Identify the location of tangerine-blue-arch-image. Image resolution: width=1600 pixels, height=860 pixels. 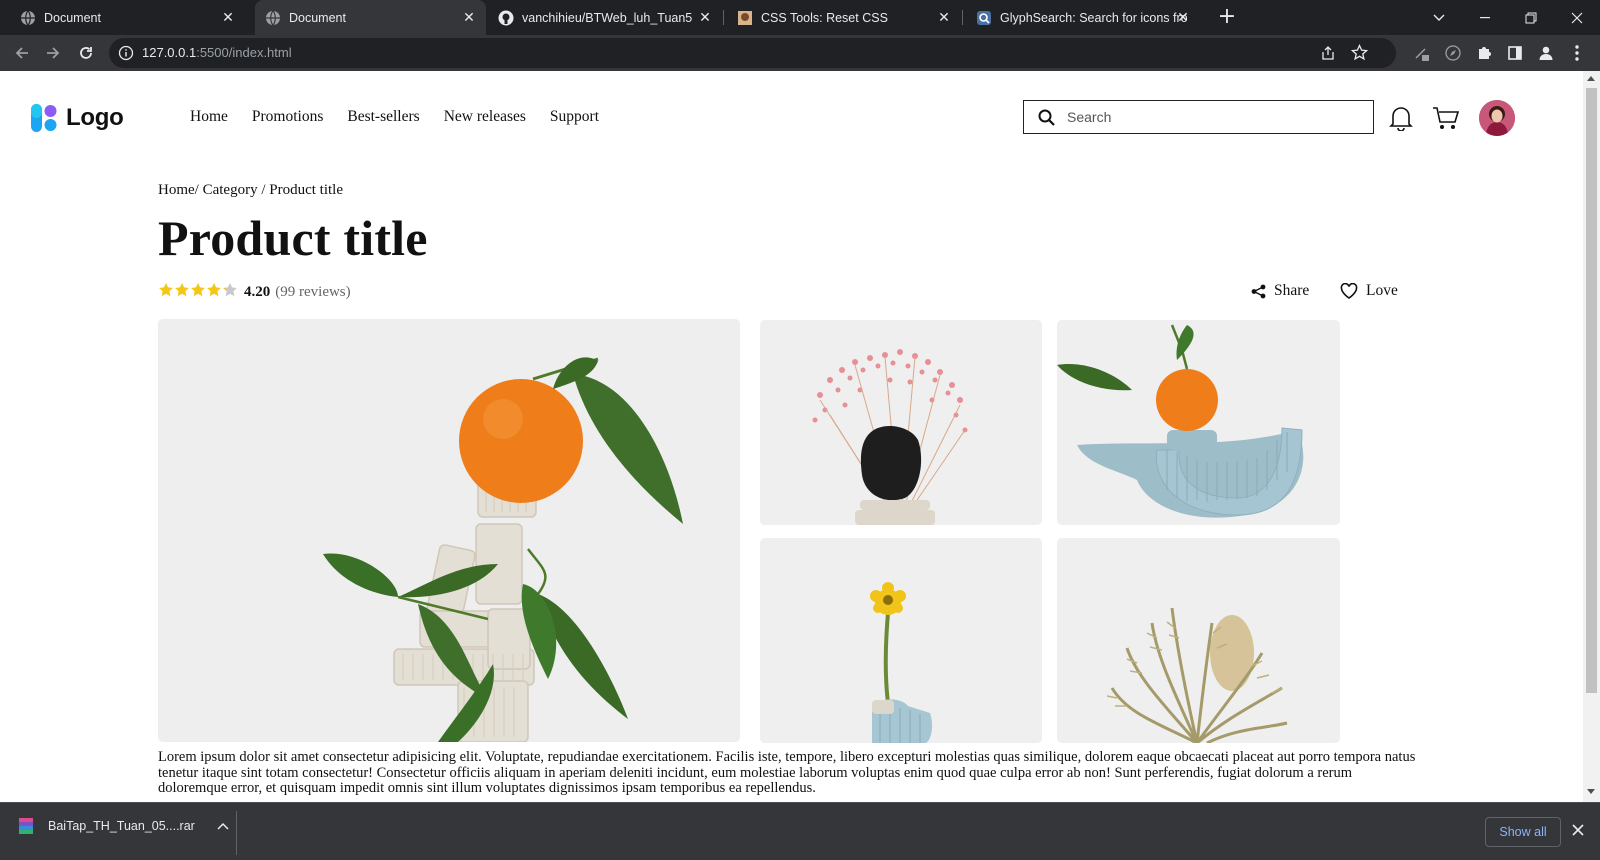
(1198, 422).